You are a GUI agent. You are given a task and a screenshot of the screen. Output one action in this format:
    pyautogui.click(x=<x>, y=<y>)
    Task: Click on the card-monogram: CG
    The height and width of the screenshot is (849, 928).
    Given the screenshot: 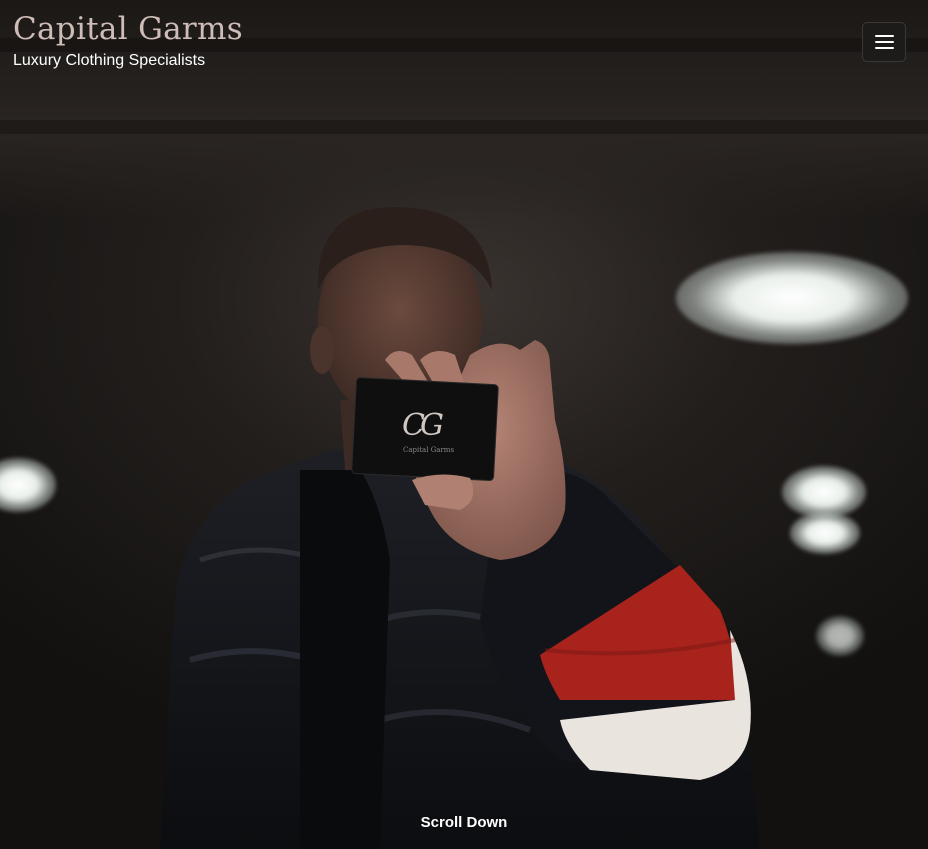 What is the action you would take?
    pyautogui.click(x=423, y=425)
    